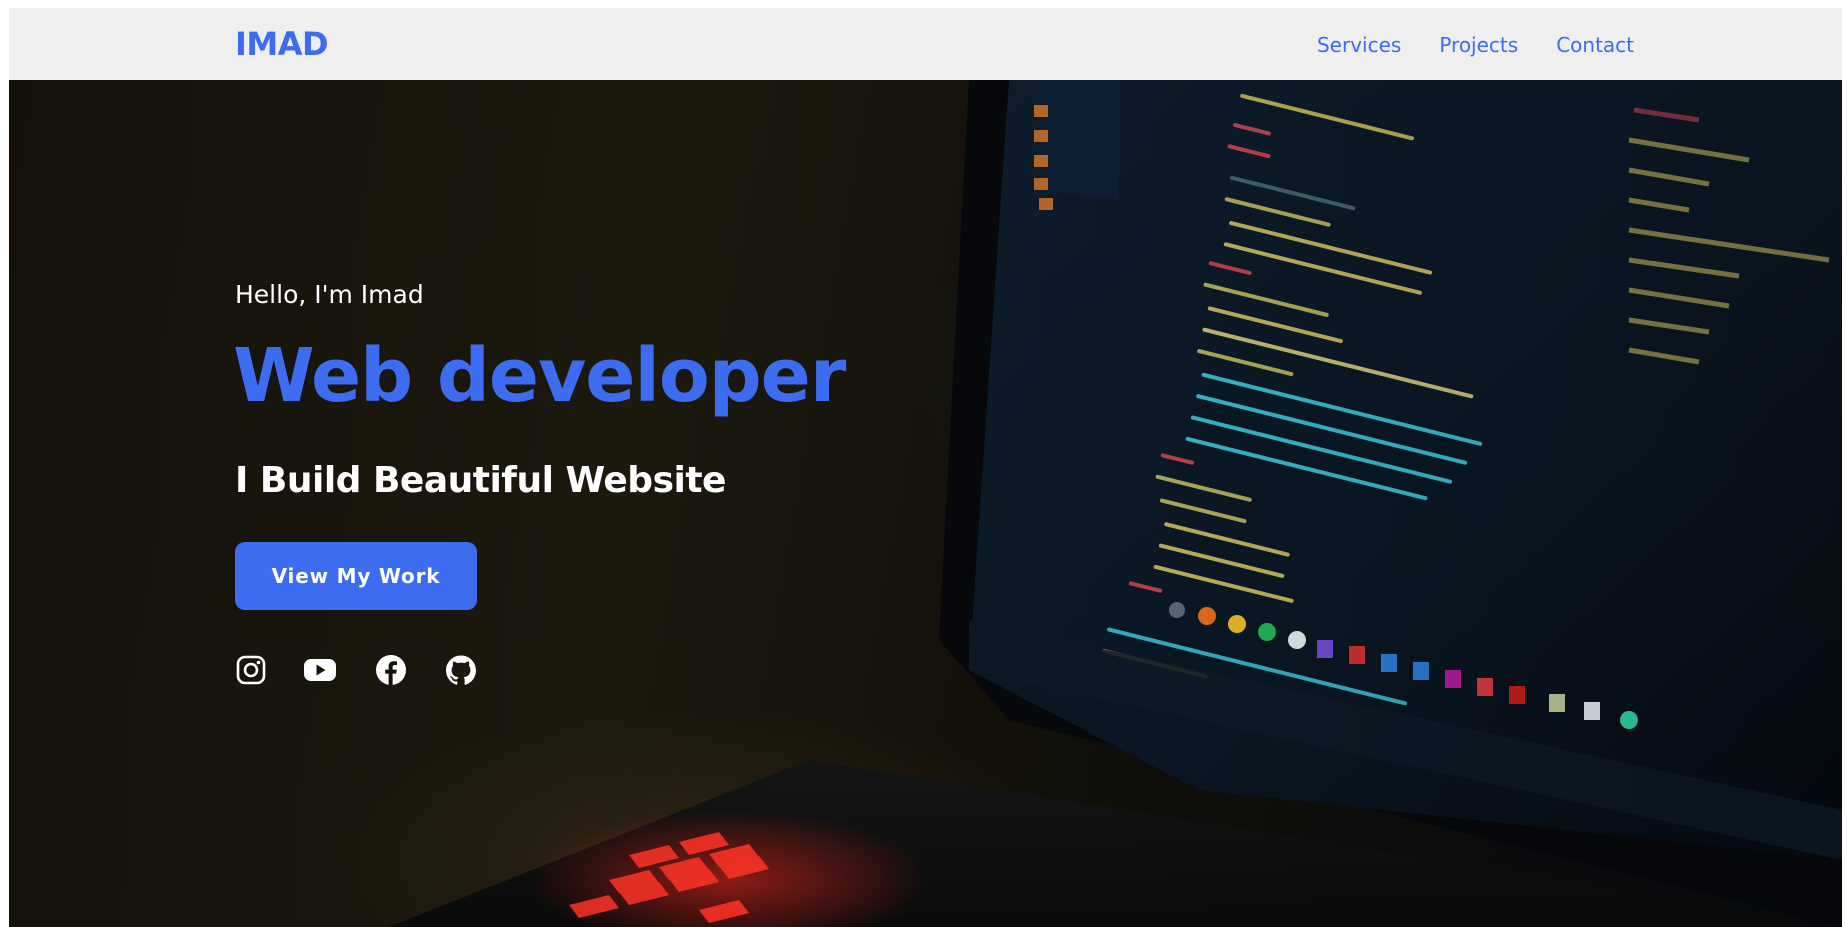 The height and width of the screenshot is (927, 1847). I want to click on facebook-icon, so click(391, 670).